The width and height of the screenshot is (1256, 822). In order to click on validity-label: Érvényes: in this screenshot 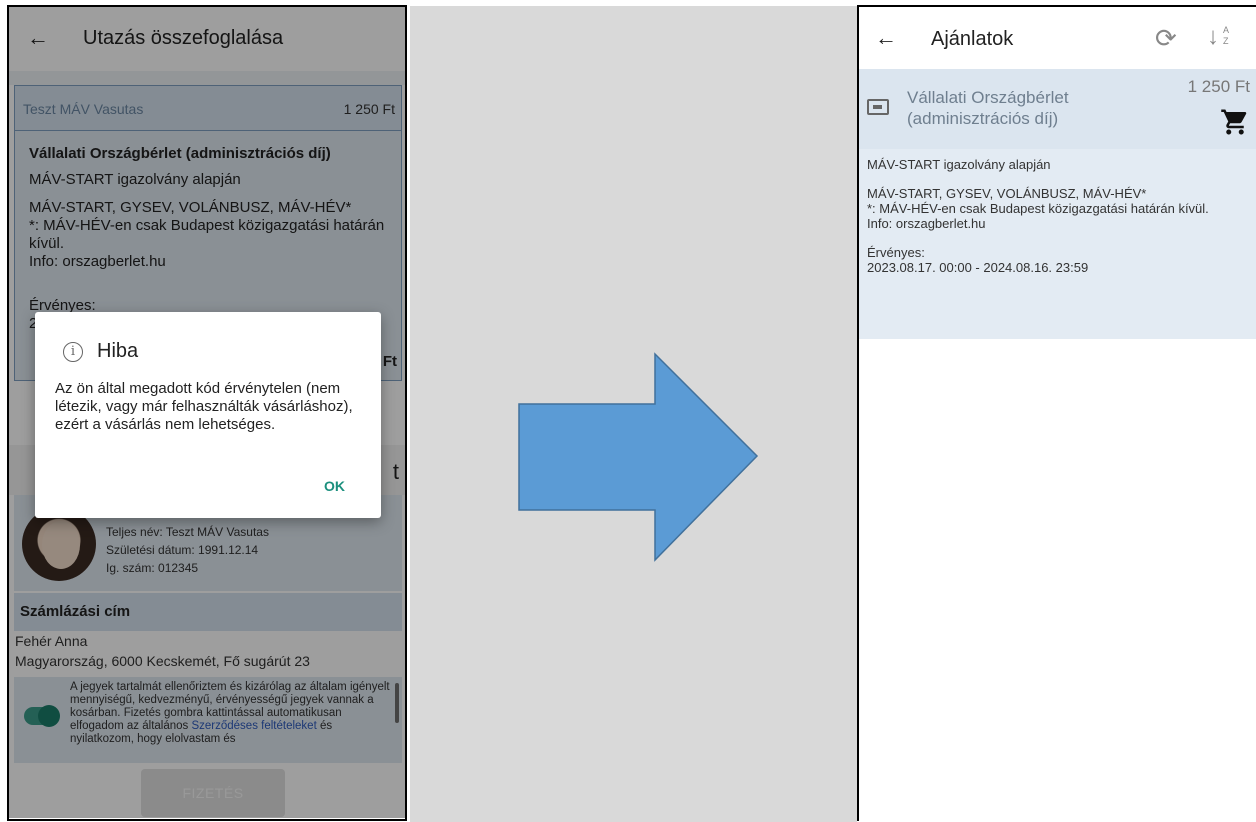, I will do `click(896, 252)`.